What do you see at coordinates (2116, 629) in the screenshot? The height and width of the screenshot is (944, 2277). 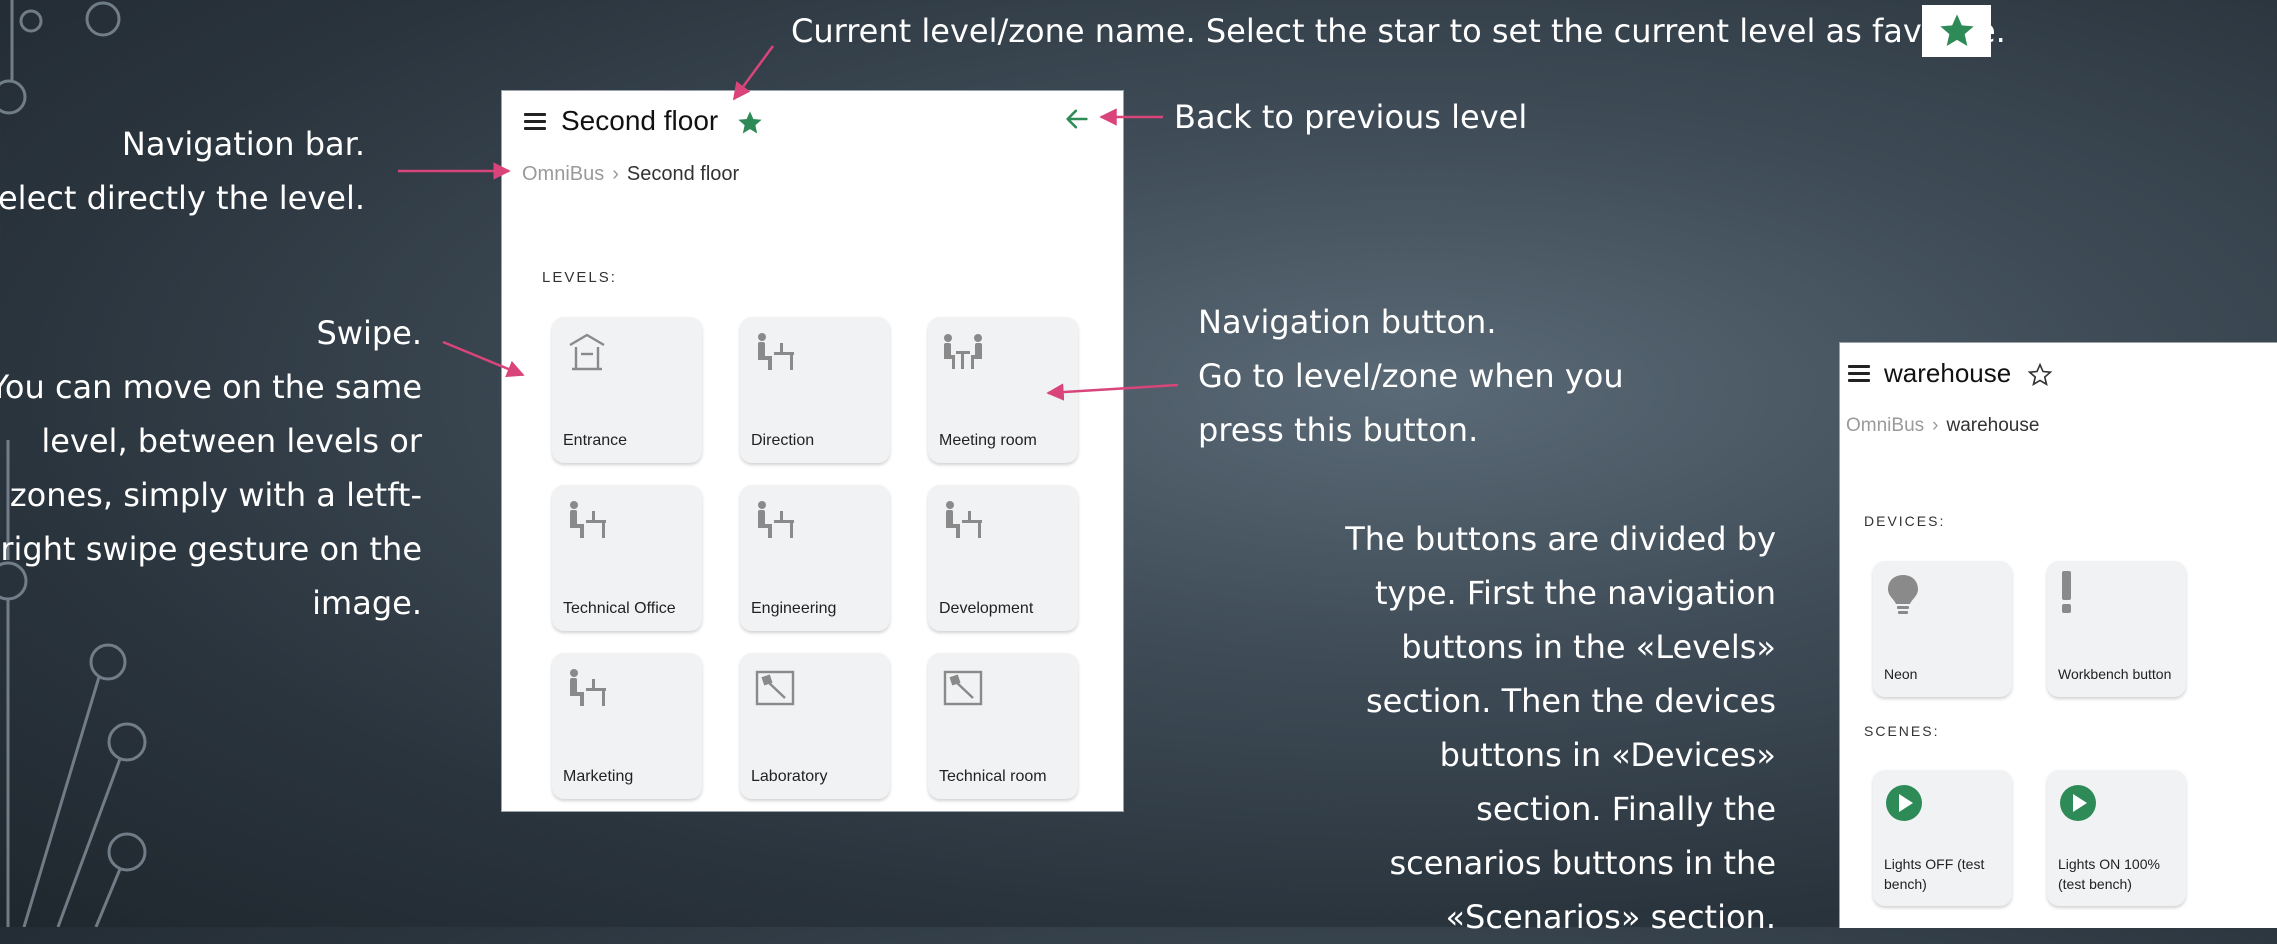 I see `device-button-workbench: Workbench button` at bounding box center [2116, 629].